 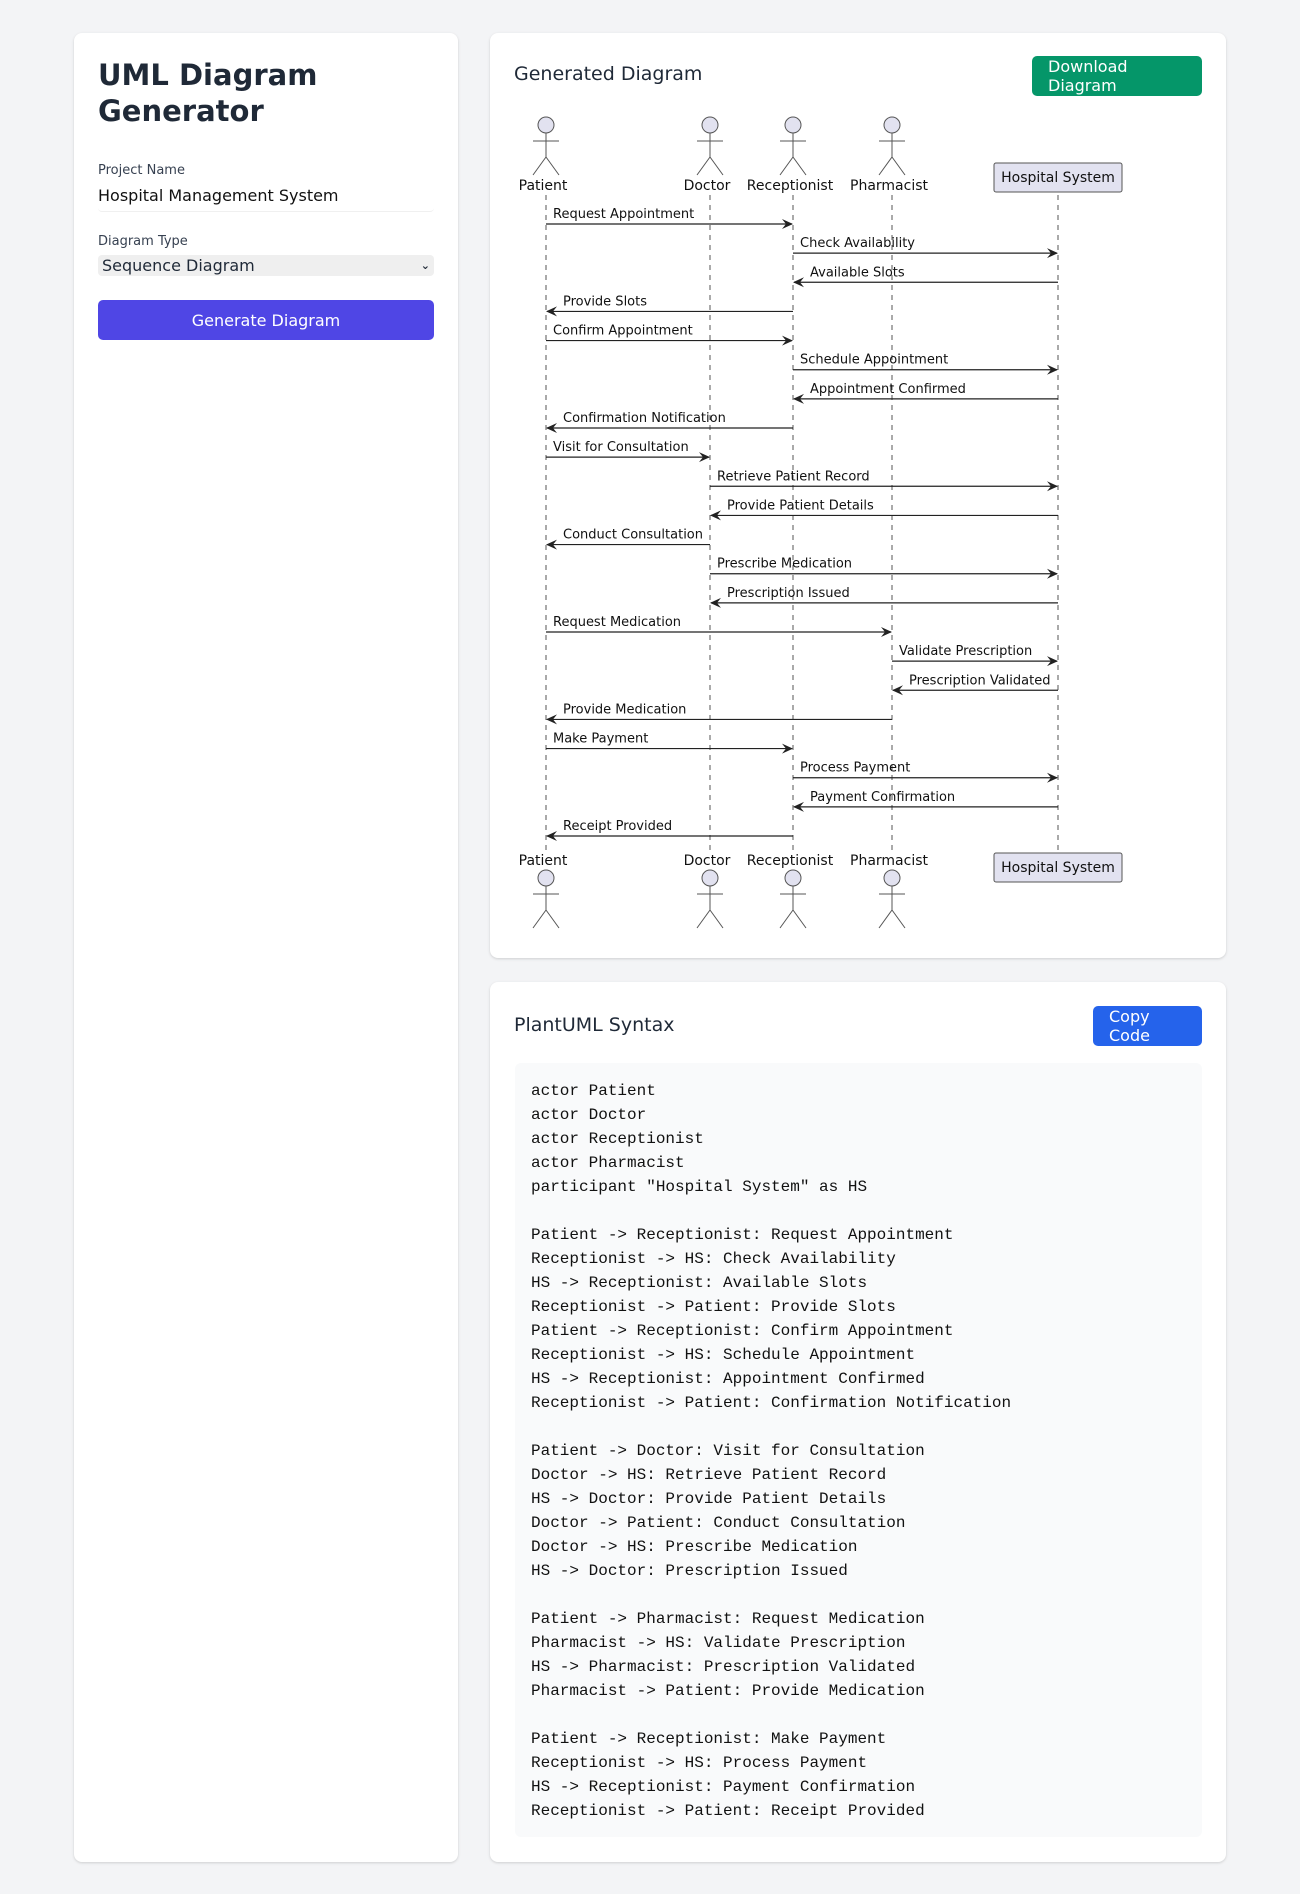 What do you see at coordinates (543, 861) in the screenshot?
I see `participant-label-bottom: Patient` at bounding box center [543, 861].